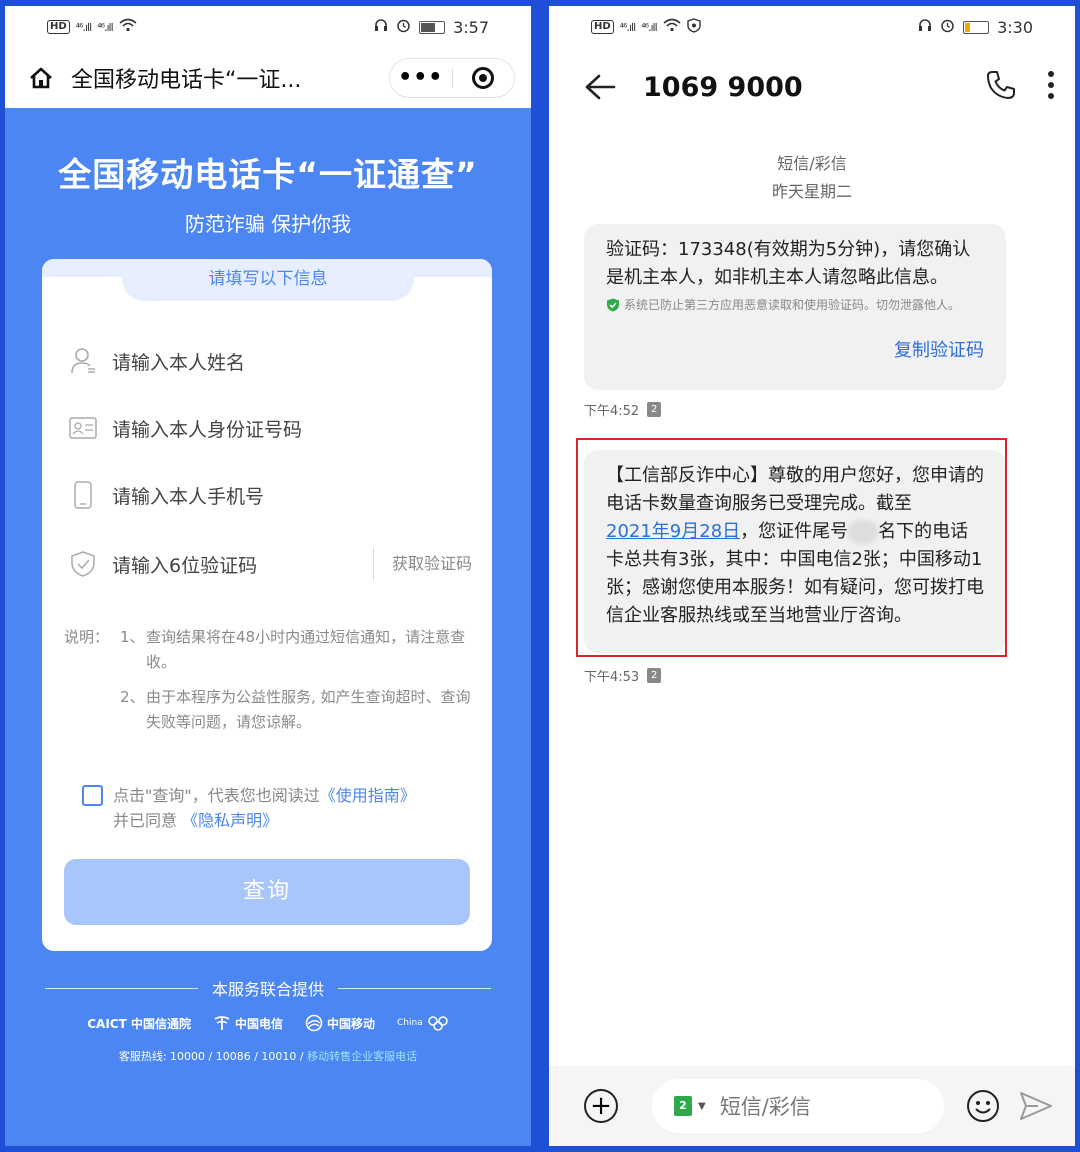 This screenshot has height=1152, width=1080. Describe the element at coordinates (83, 495) in the screenshot. I see `mobile-icon` at that location.